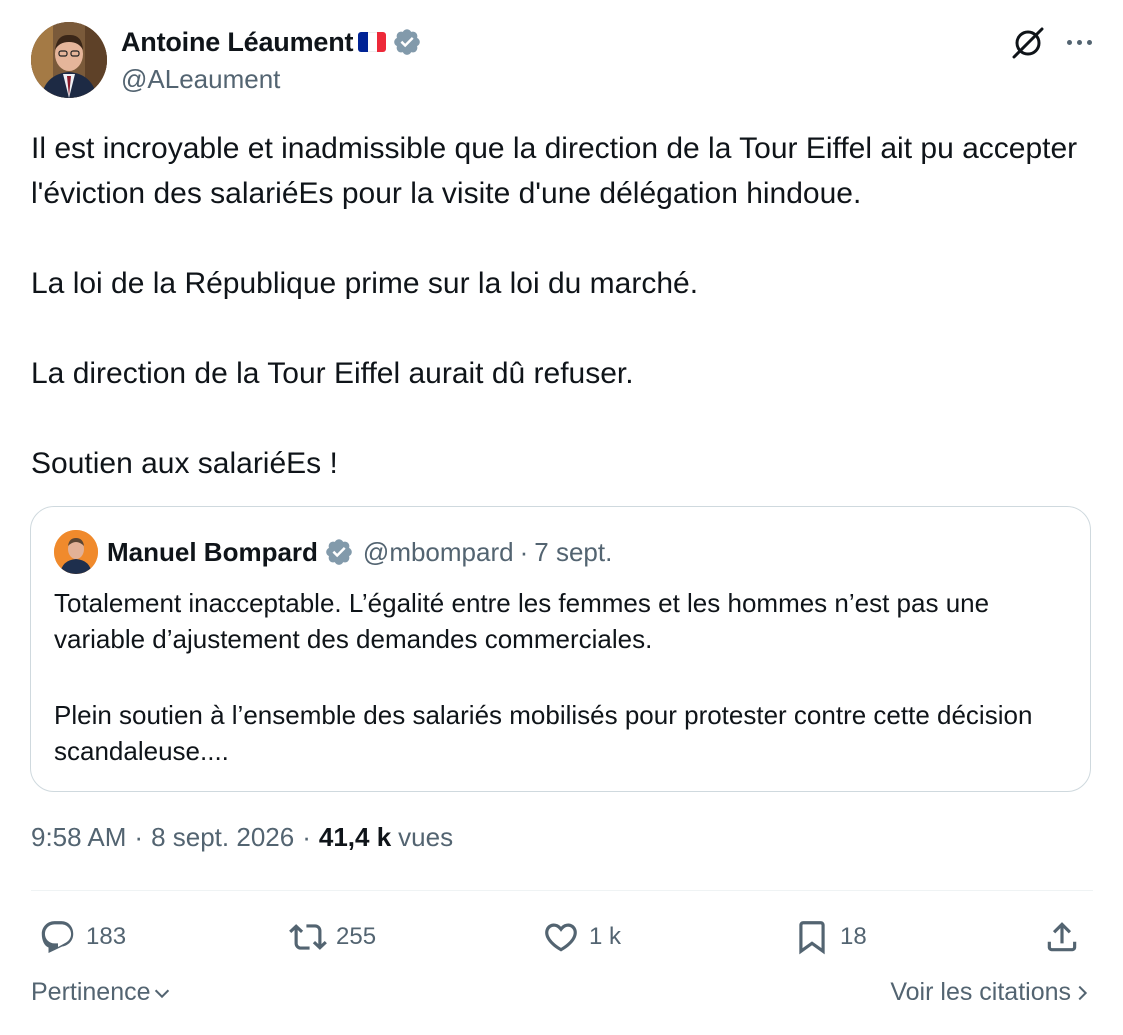  What do you see at coordinates (426, 837) in the screenshot?
I see `views-label: vues` at bounding box center [426, 837].